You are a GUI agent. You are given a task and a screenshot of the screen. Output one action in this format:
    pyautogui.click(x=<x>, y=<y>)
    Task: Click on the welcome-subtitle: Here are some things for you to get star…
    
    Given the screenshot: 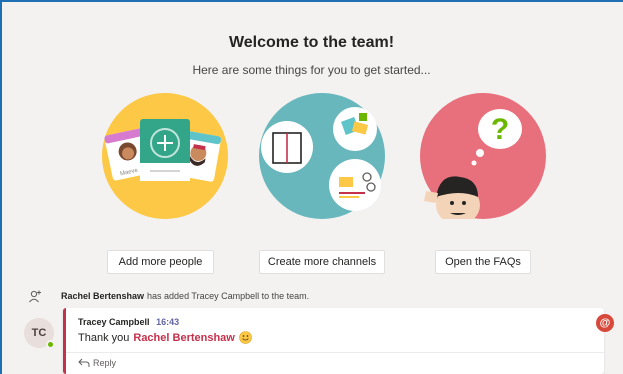 What is the action you would take?
    pyautogui.click(x=311, y=70)
    